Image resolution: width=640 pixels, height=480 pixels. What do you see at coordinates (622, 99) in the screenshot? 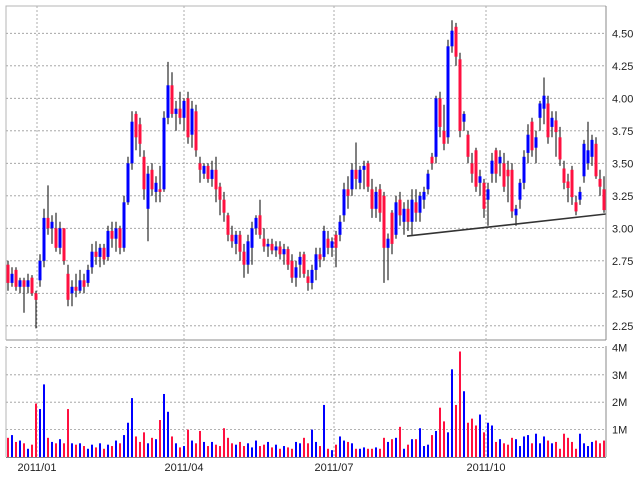
I see `price-tick-label: 4.00` at bounding box center [622, 99].